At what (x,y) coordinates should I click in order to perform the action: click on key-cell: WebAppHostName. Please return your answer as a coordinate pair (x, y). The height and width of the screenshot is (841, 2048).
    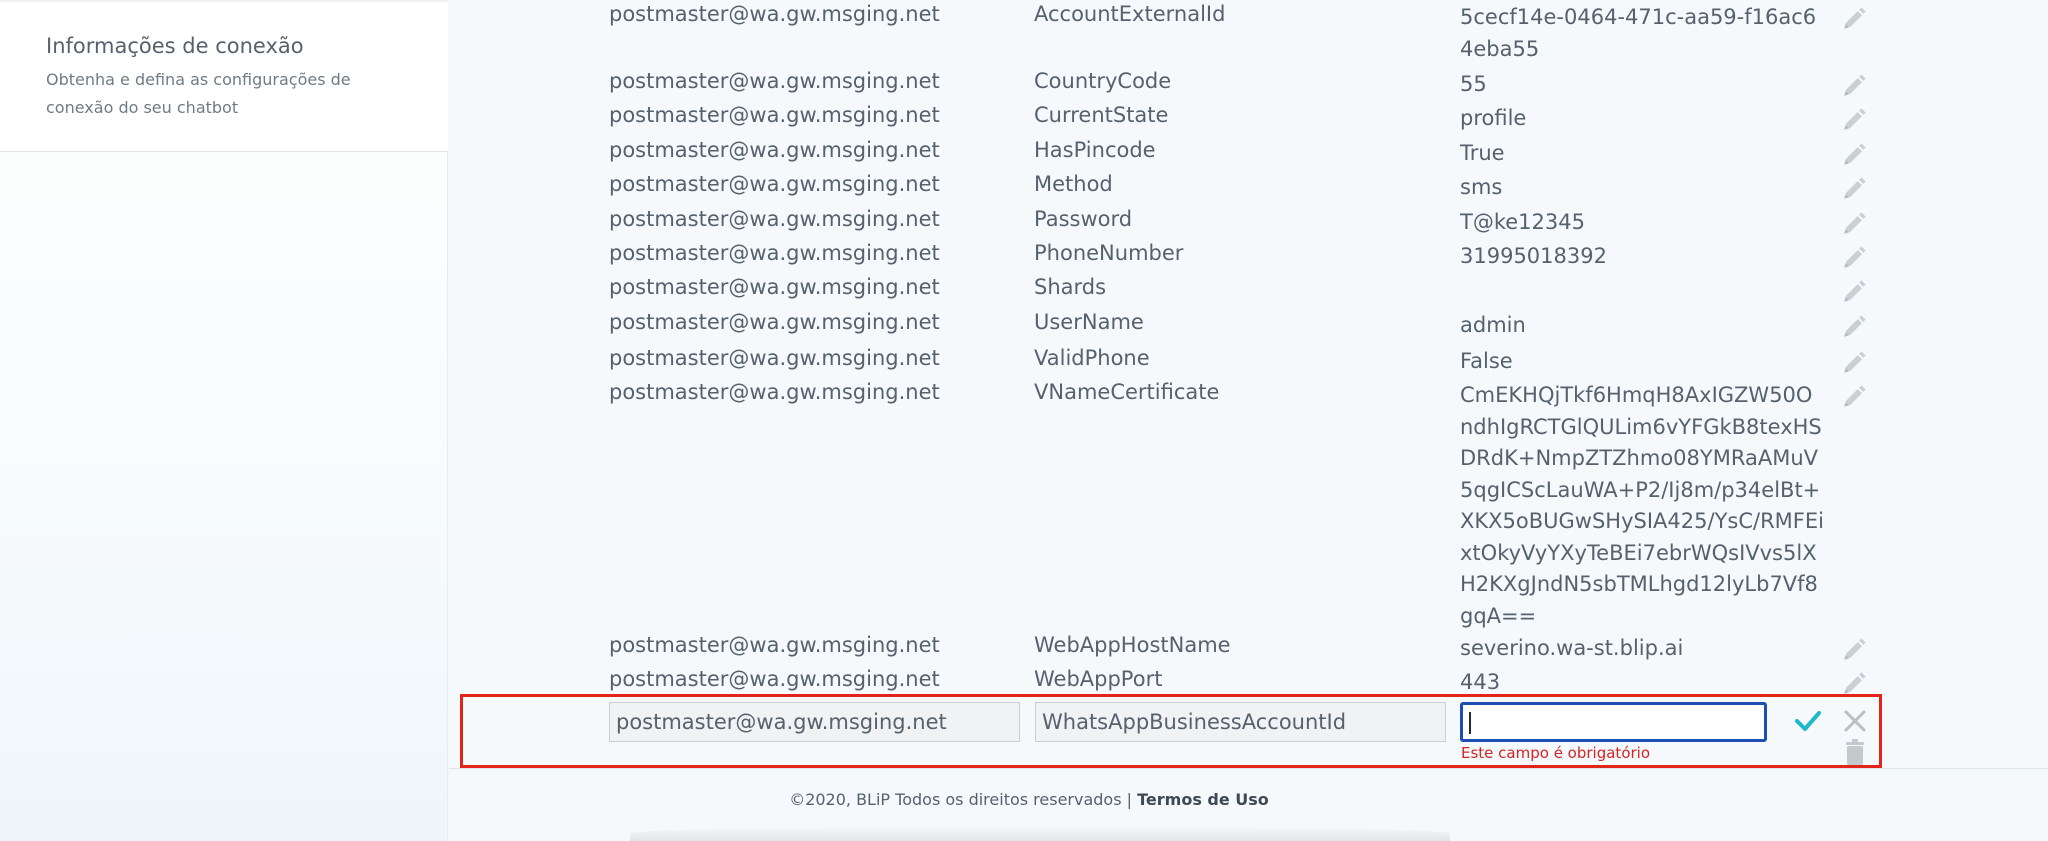
    Looking at the image, I should click on (1132, 645).